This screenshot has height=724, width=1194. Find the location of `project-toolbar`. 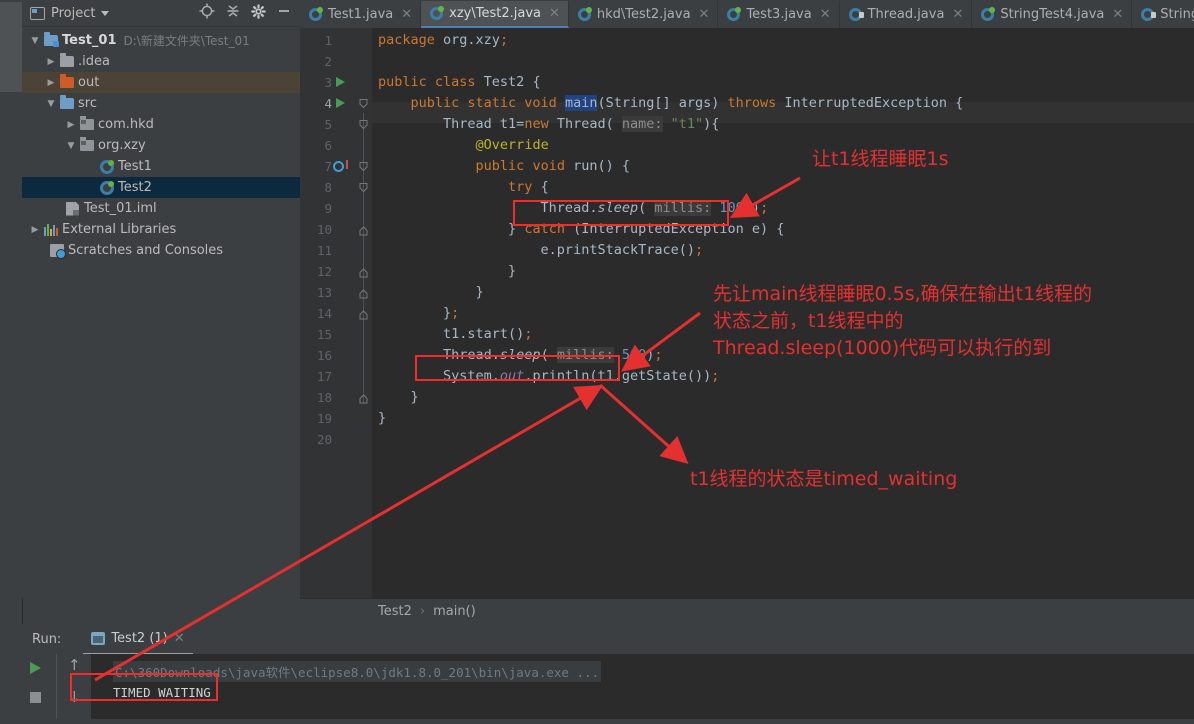

project-toolbar is located at coordinates (249, 13).